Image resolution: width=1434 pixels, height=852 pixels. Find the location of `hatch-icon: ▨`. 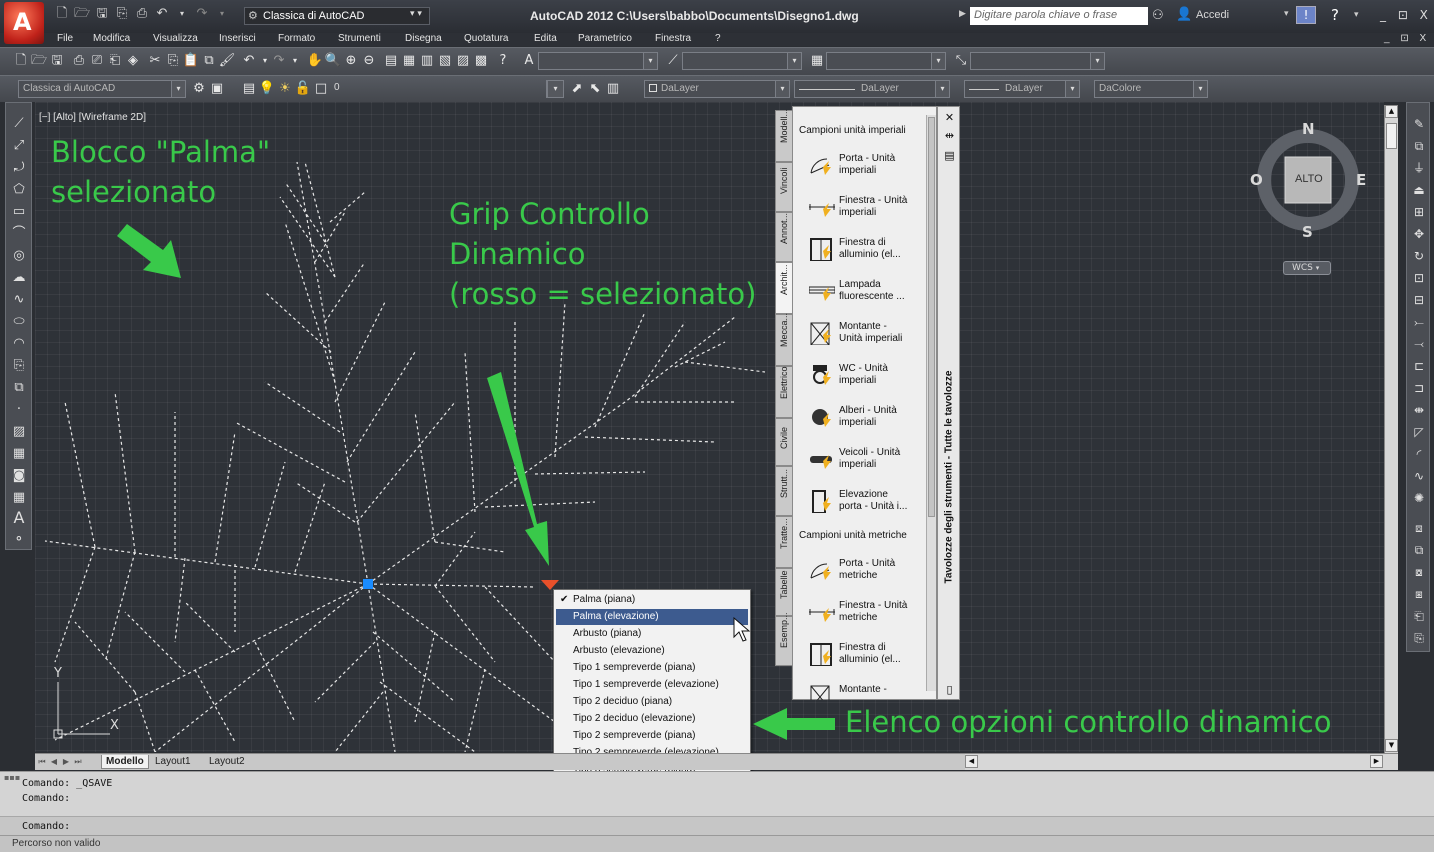

hatch-icon: ▨ is located at coordinates (19, 432).